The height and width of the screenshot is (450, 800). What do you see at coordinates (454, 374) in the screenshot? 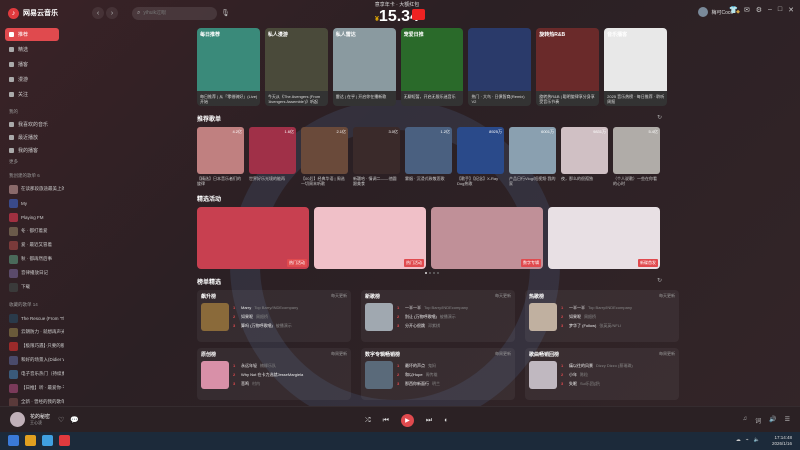
I see `chart-row: 2 和以Hope 周传雄` at bounding box center [454, 374].